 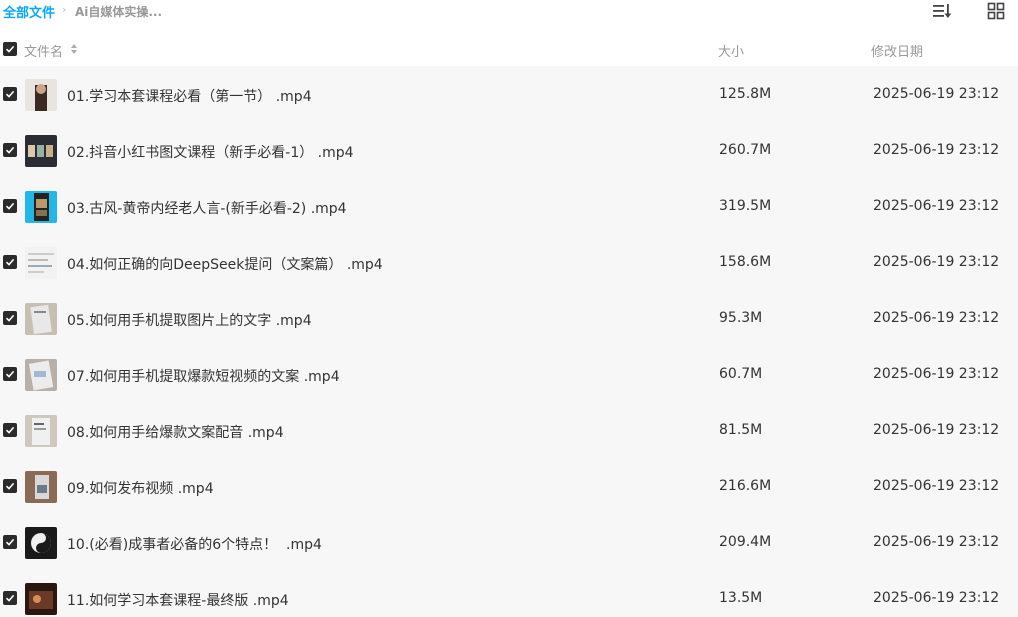 I want to click on column-header-size: 大小, so click(x=731, y=50).